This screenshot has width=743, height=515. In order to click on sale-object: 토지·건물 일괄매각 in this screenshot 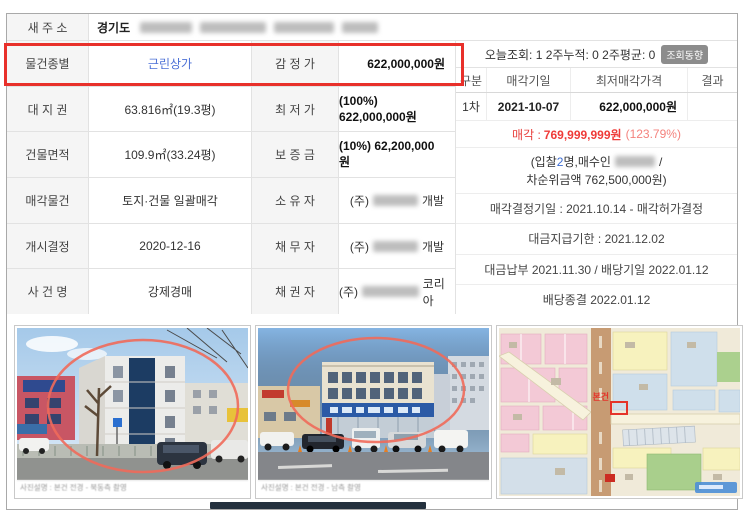, I will do `click(170, 200)`.